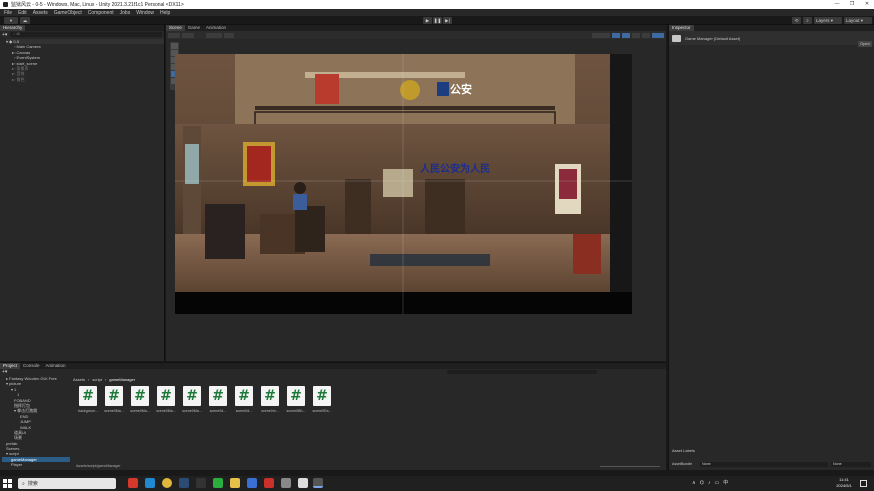 Image resolution: width=874 pixels, height=491 pixels. I want to click on wps-icon, so click(269, 483).